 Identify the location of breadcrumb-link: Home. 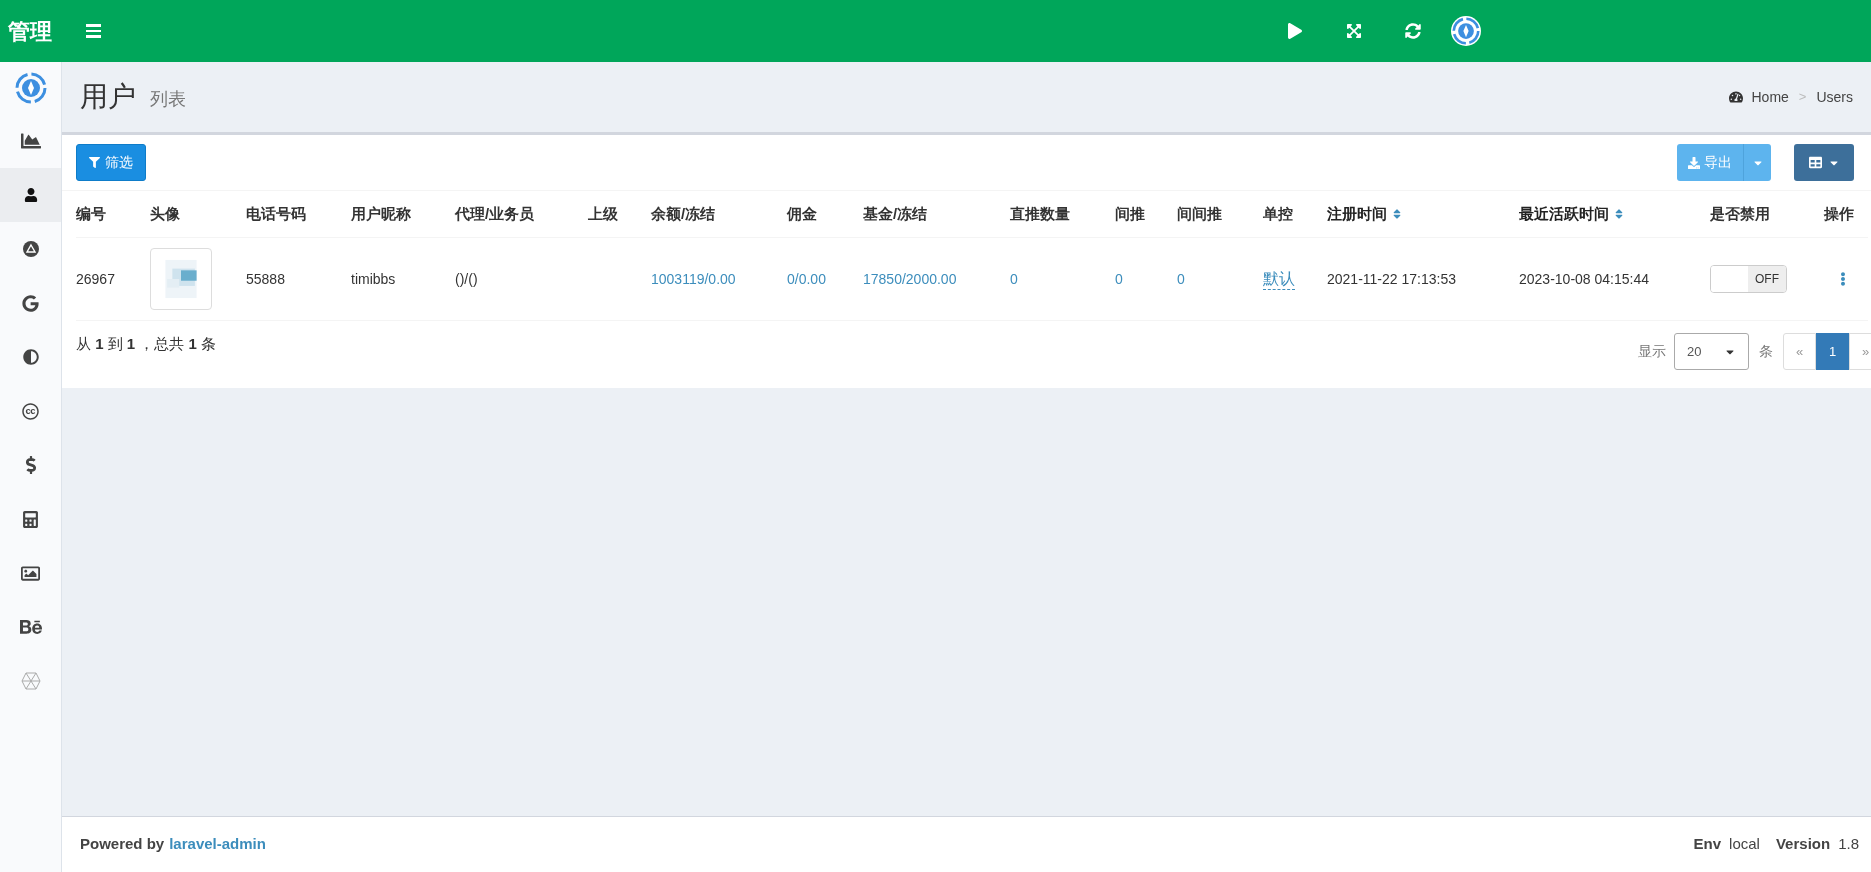
(1770, 97).